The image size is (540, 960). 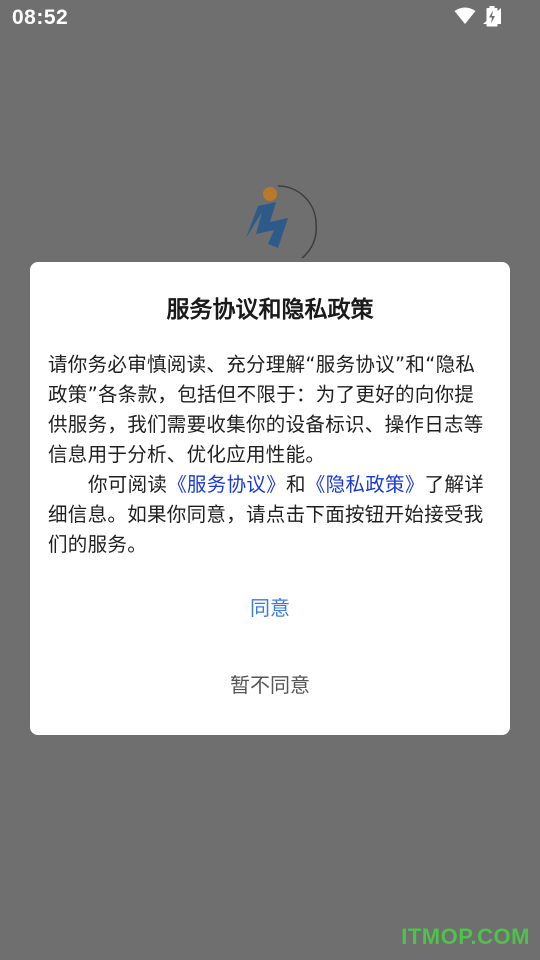 I want to click on app-logo, so click(x=281, y=223).